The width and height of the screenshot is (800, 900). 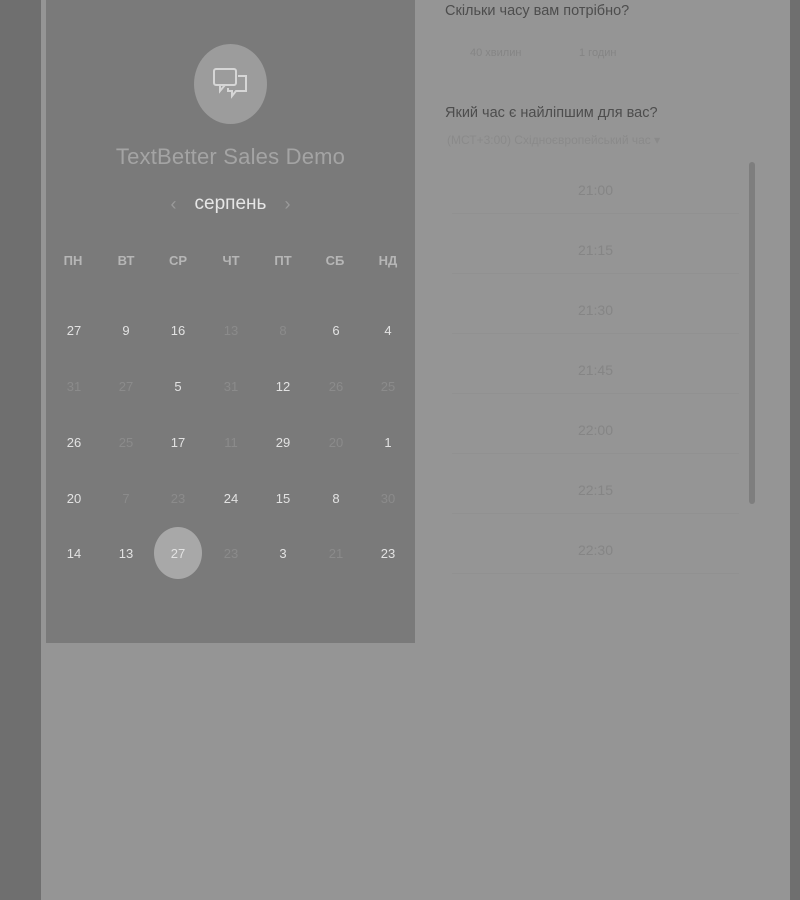 What do you see at coordinates (74, 554) in the screenshot?
I see `calendar-day: 14` at bounding box center [74, 554].